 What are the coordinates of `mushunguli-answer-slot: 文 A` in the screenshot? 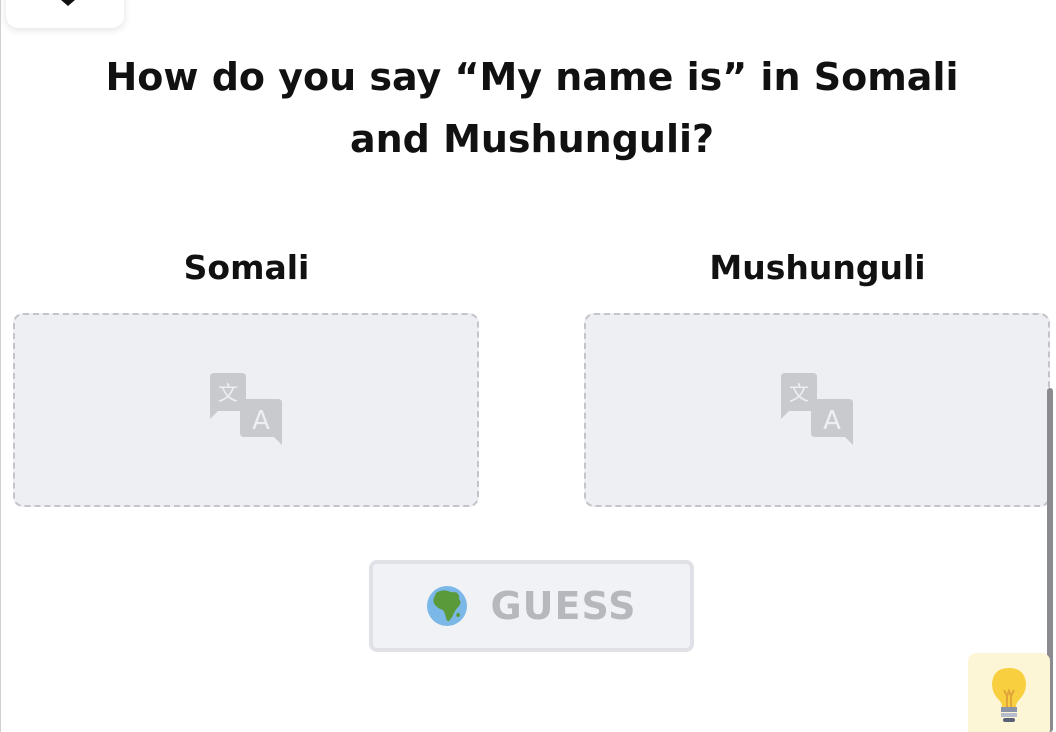 It's located at (817, 410).